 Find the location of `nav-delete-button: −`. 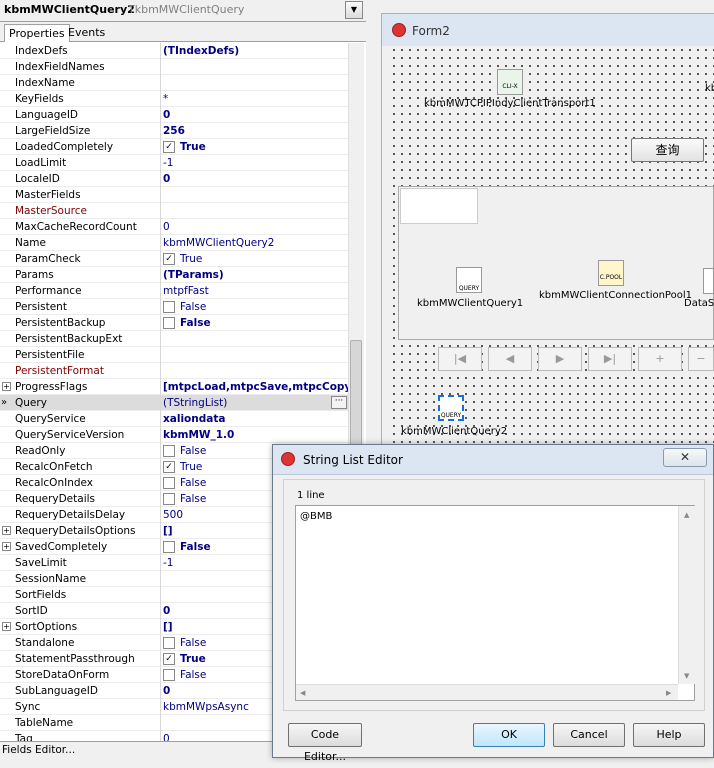

nav-delete-button: − is located at coordinates (701, 359).